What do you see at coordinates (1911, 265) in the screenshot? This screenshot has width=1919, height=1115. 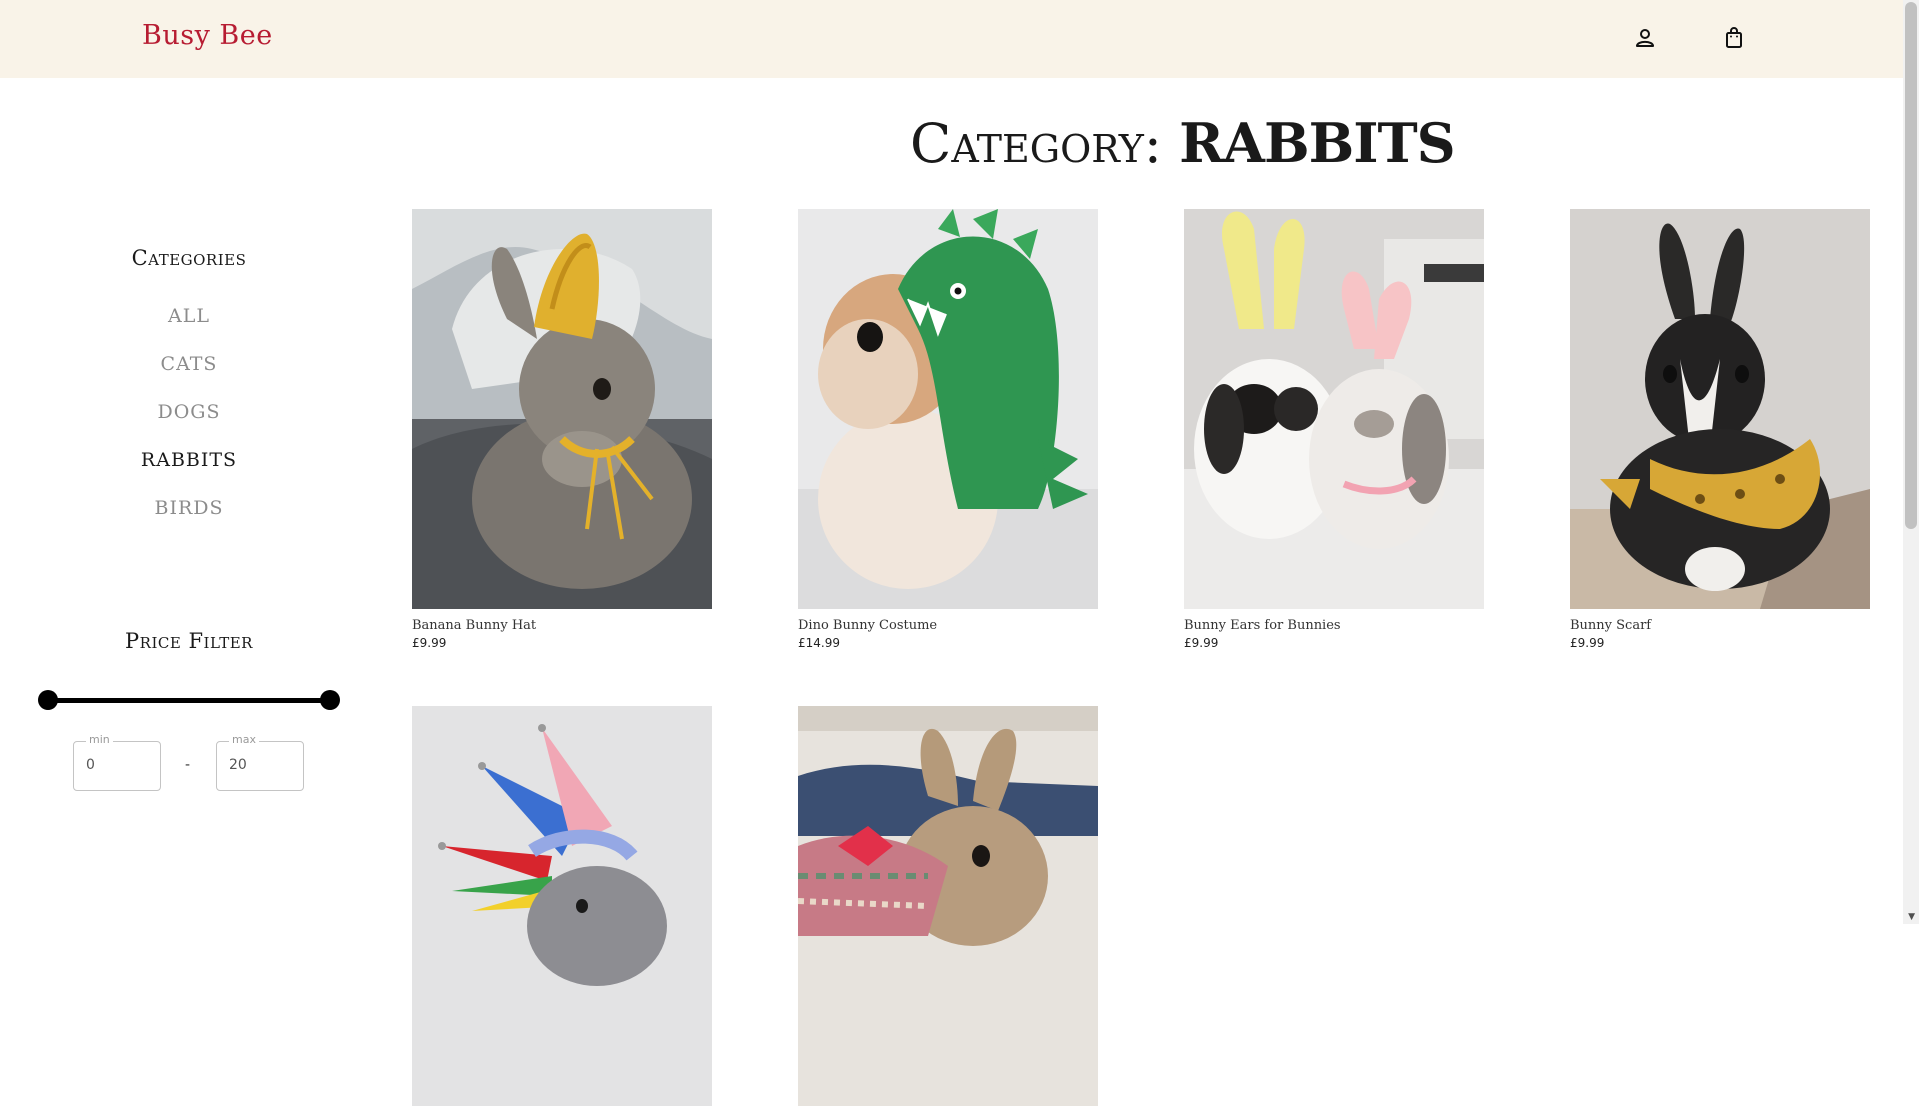 I see `scrollbar-thumb` at bounding box center [1911, 265].